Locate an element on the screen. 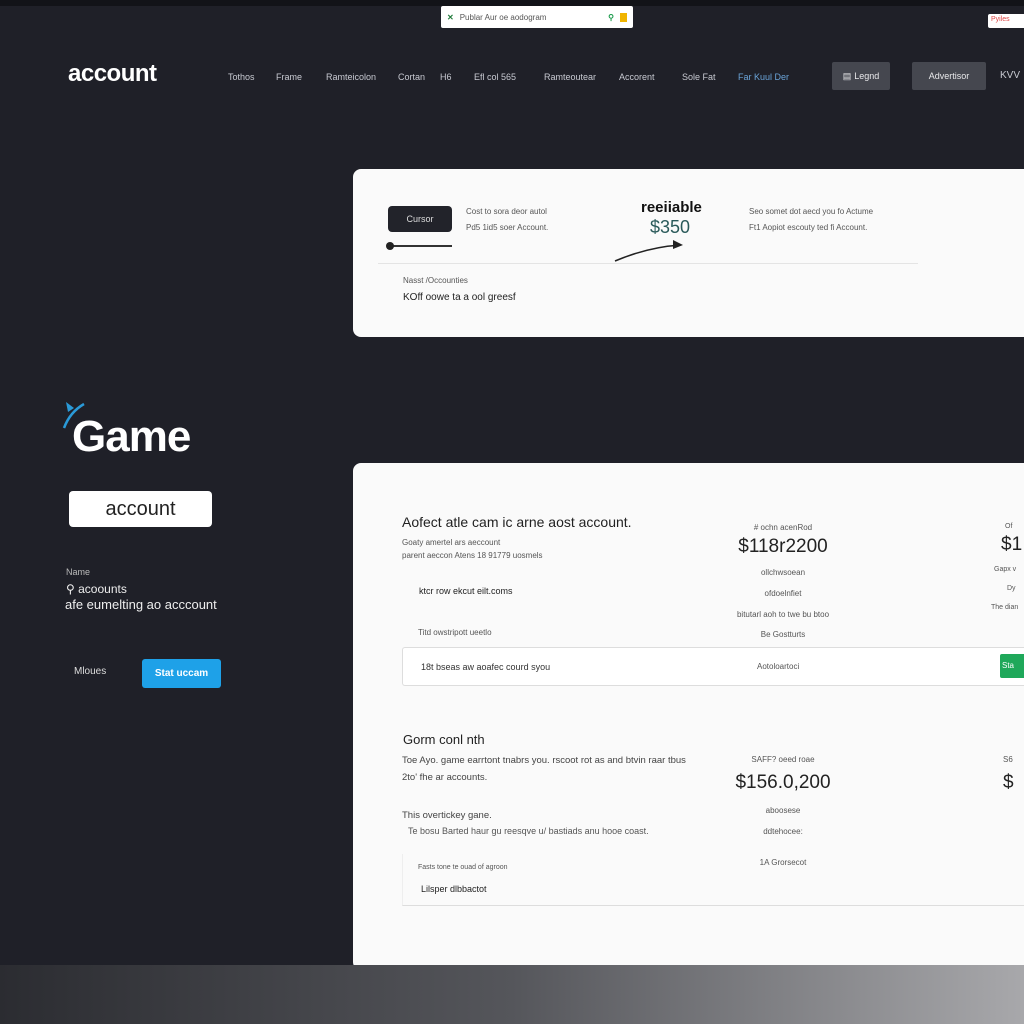 The image size is (1024, 1024). login-icon: ▤ is located at coordinates (847, 75).